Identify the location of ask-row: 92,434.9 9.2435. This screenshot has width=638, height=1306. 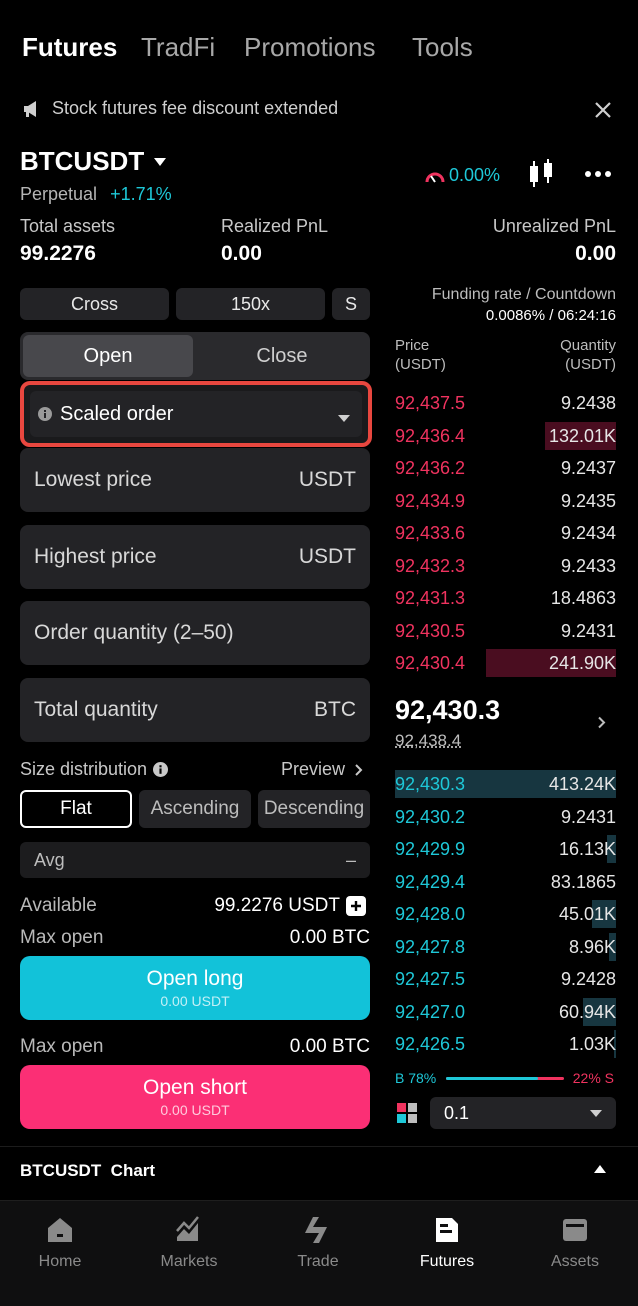
(505, 500).